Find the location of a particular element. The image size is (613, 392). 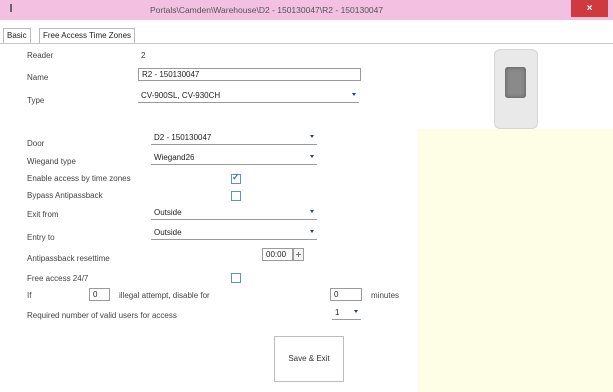

if-label: If is located at coordinates (29, 295).